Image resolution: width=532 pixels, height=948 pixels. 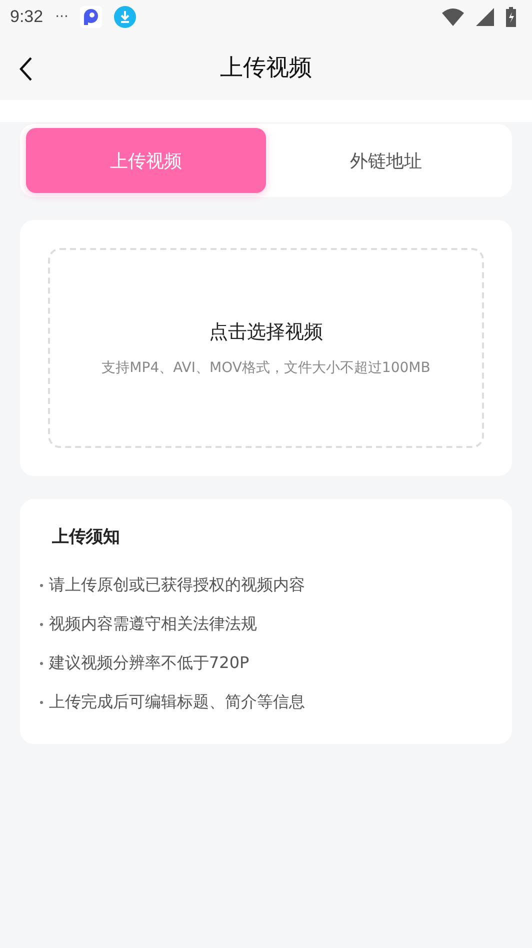 I want to click on status-more: ···, so click(x=61, y=17).